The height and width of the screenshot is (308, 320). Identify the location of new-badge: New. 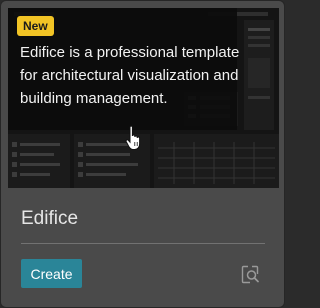
(35, 26).